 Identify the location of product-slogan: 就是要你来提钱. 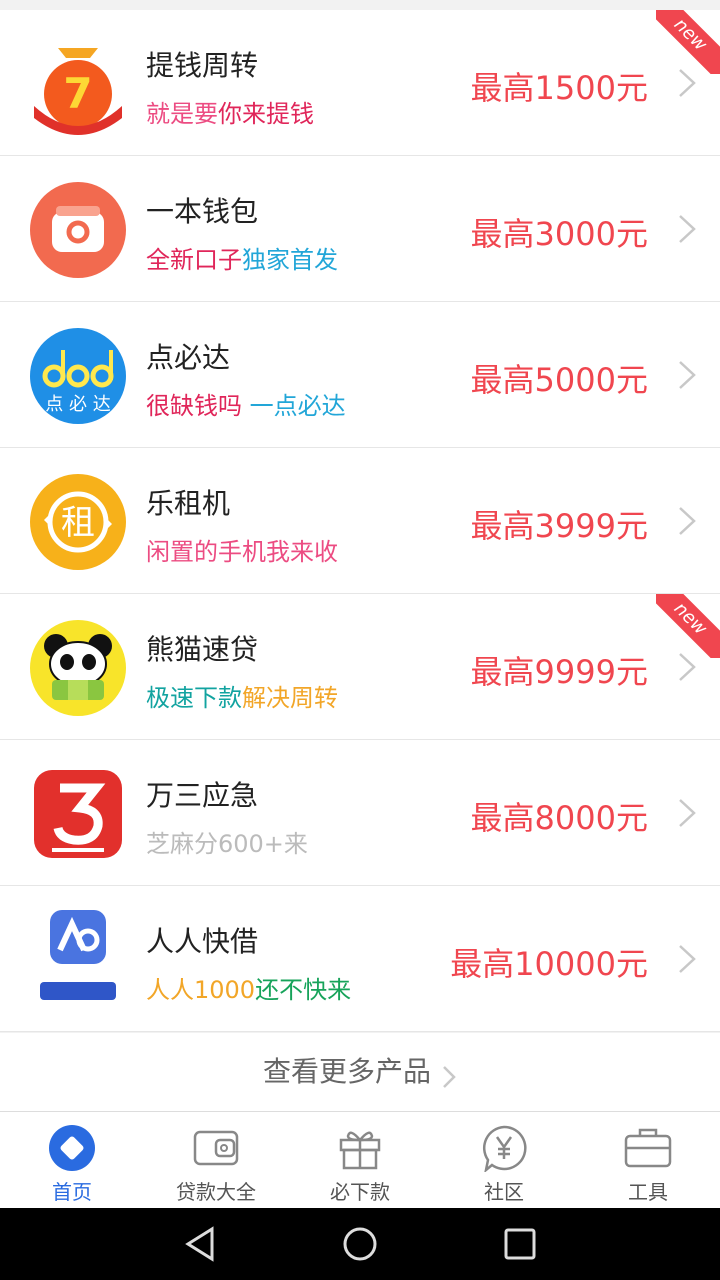
(230, 111).